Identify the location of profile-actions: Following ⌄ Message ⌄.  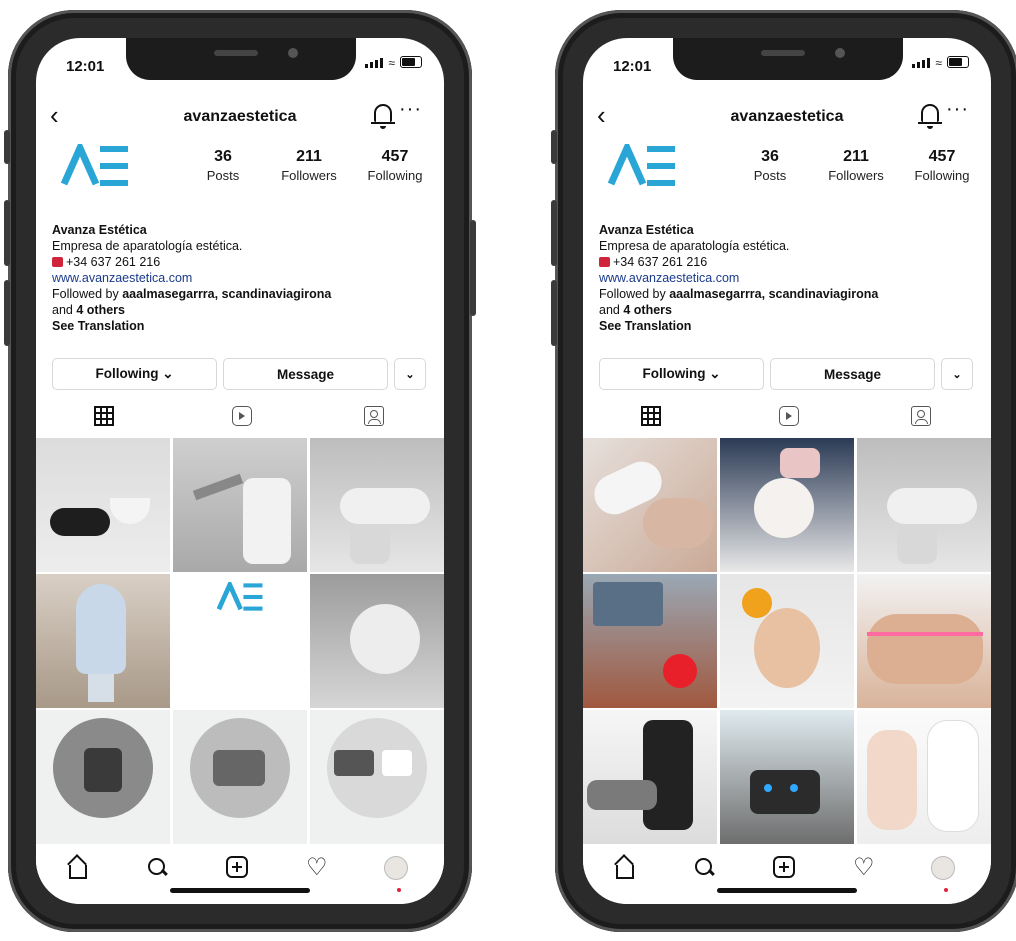
(787, 374).